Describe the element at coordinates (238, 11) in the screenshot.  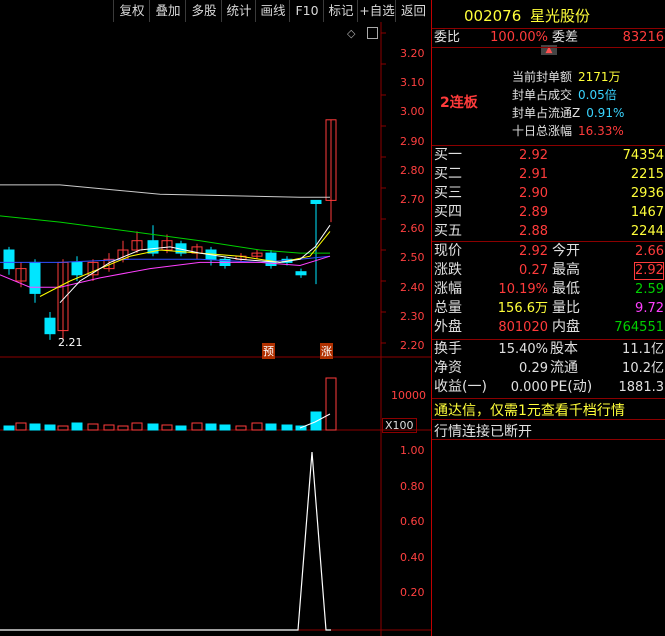
I see `stats-button: 统计` at that location.